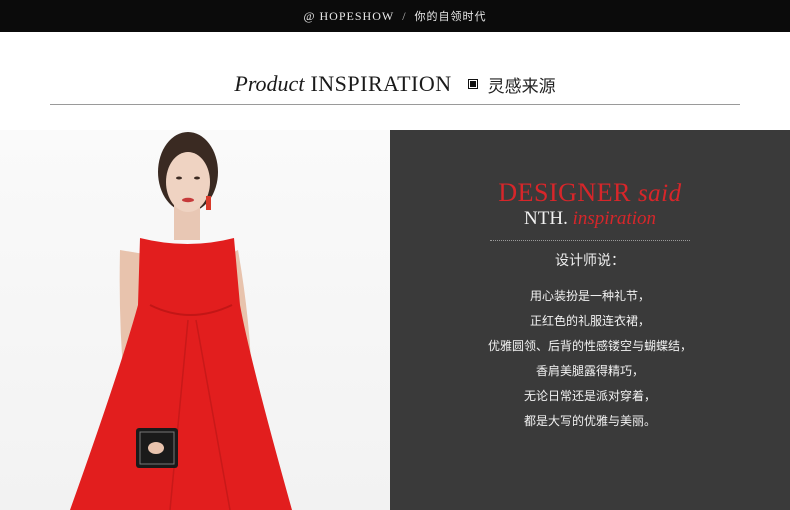  Describe the element at coordinates (309, 15) in the screenshot. I see `at-symbol: @` at that location.